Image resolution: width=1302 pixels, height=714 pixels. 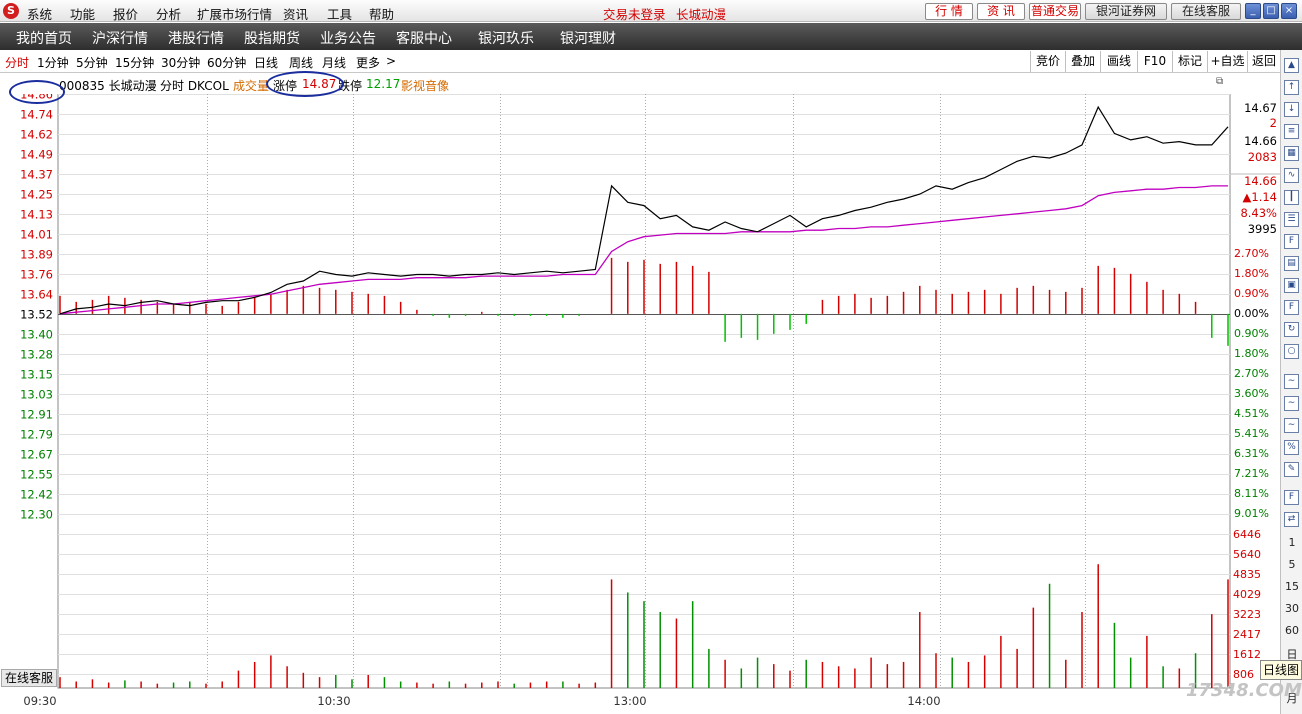 What do you see at coordinates (1291, 497) in the screenshot?
I see `f5-icon: F` at bounding box center [1291, 497].